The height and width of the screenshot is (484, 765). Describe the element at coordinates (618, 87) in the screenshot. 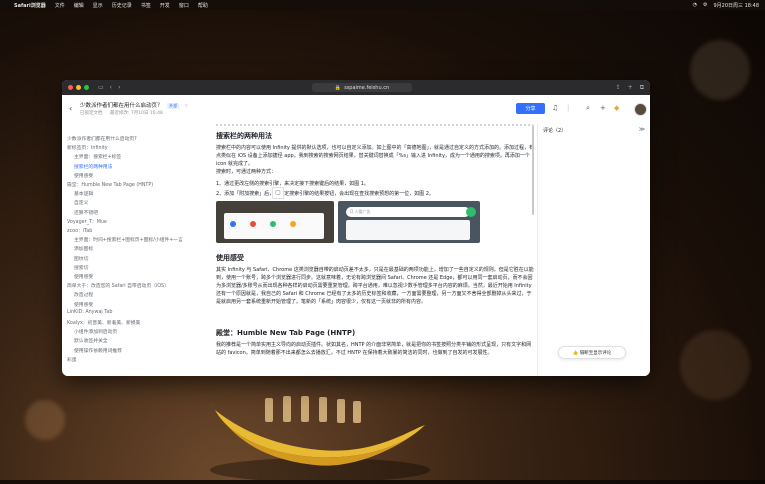

I see `share-icon: ⇪` at that location.